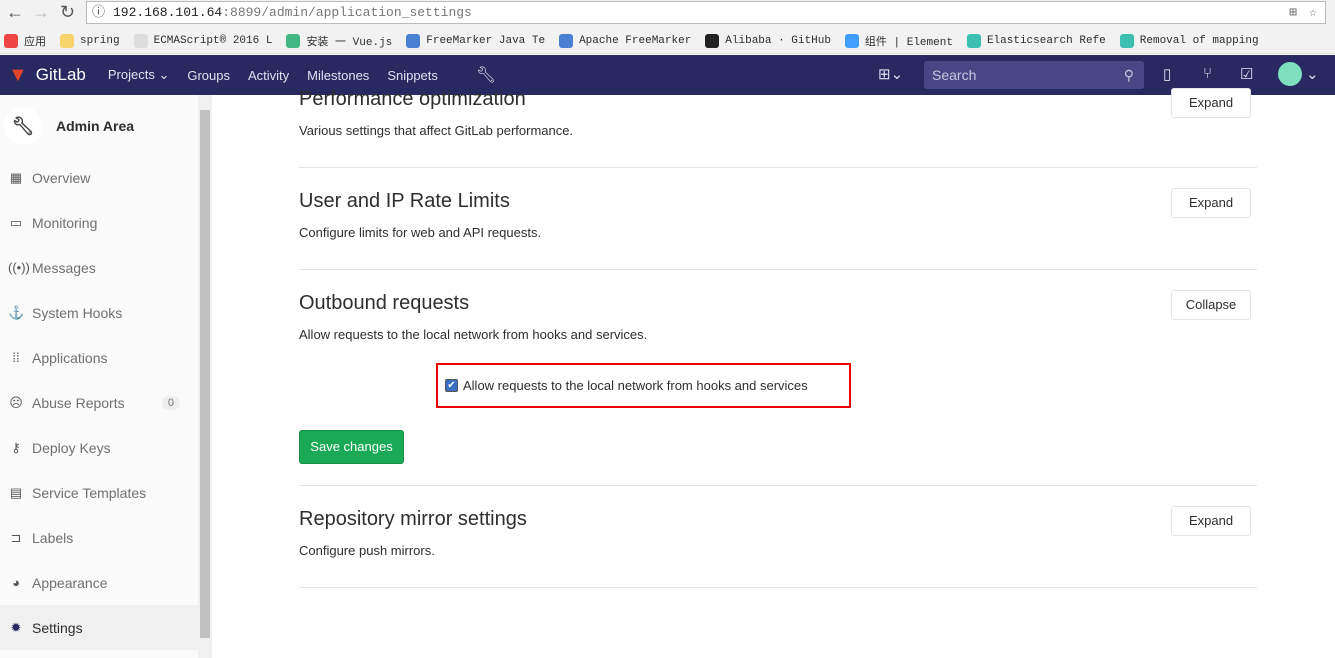 The height and width of the screenshot is (658, 1335). What do you see at coordinates (16, 357) in the screenshot?
I see `applications-icon: ⁞⁞` at bounding box center [16, 357].